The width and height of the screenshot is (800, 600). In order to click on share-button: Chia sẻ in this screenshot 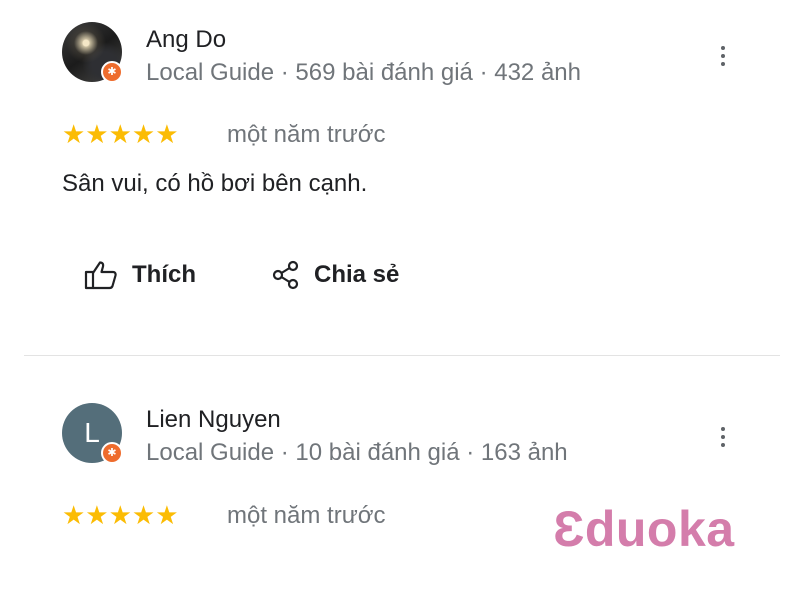, I will do `click(335, 275)`.